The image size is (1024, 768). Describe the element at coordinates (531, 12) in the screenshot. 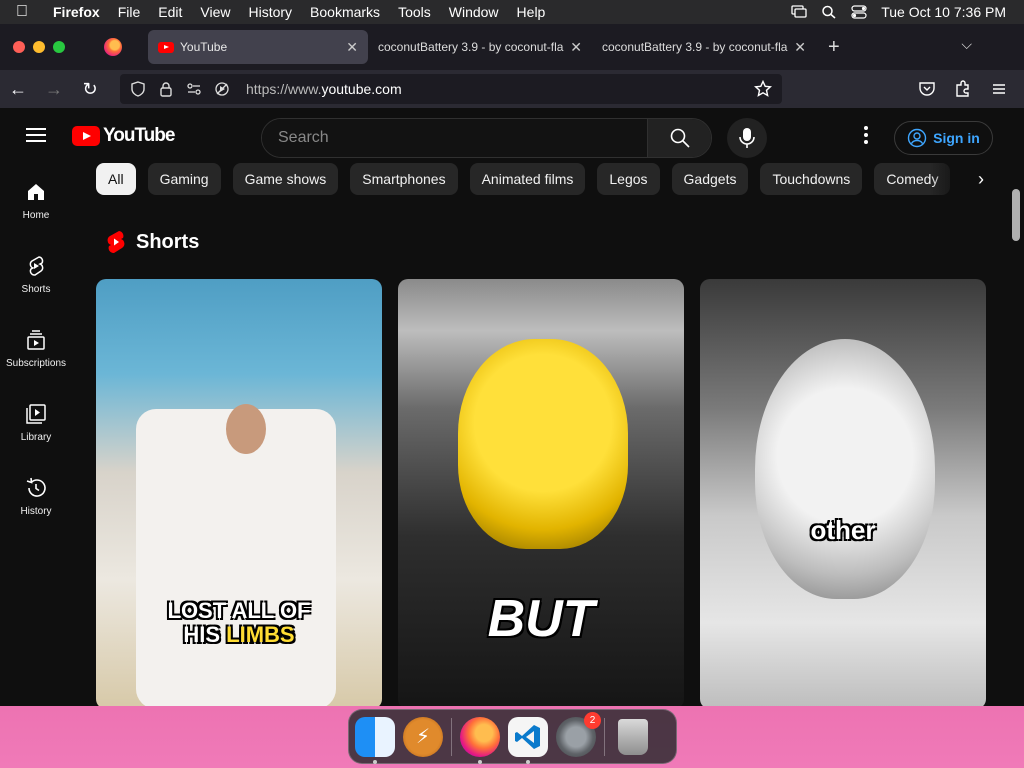

I see `menu-help: Help` at that location.